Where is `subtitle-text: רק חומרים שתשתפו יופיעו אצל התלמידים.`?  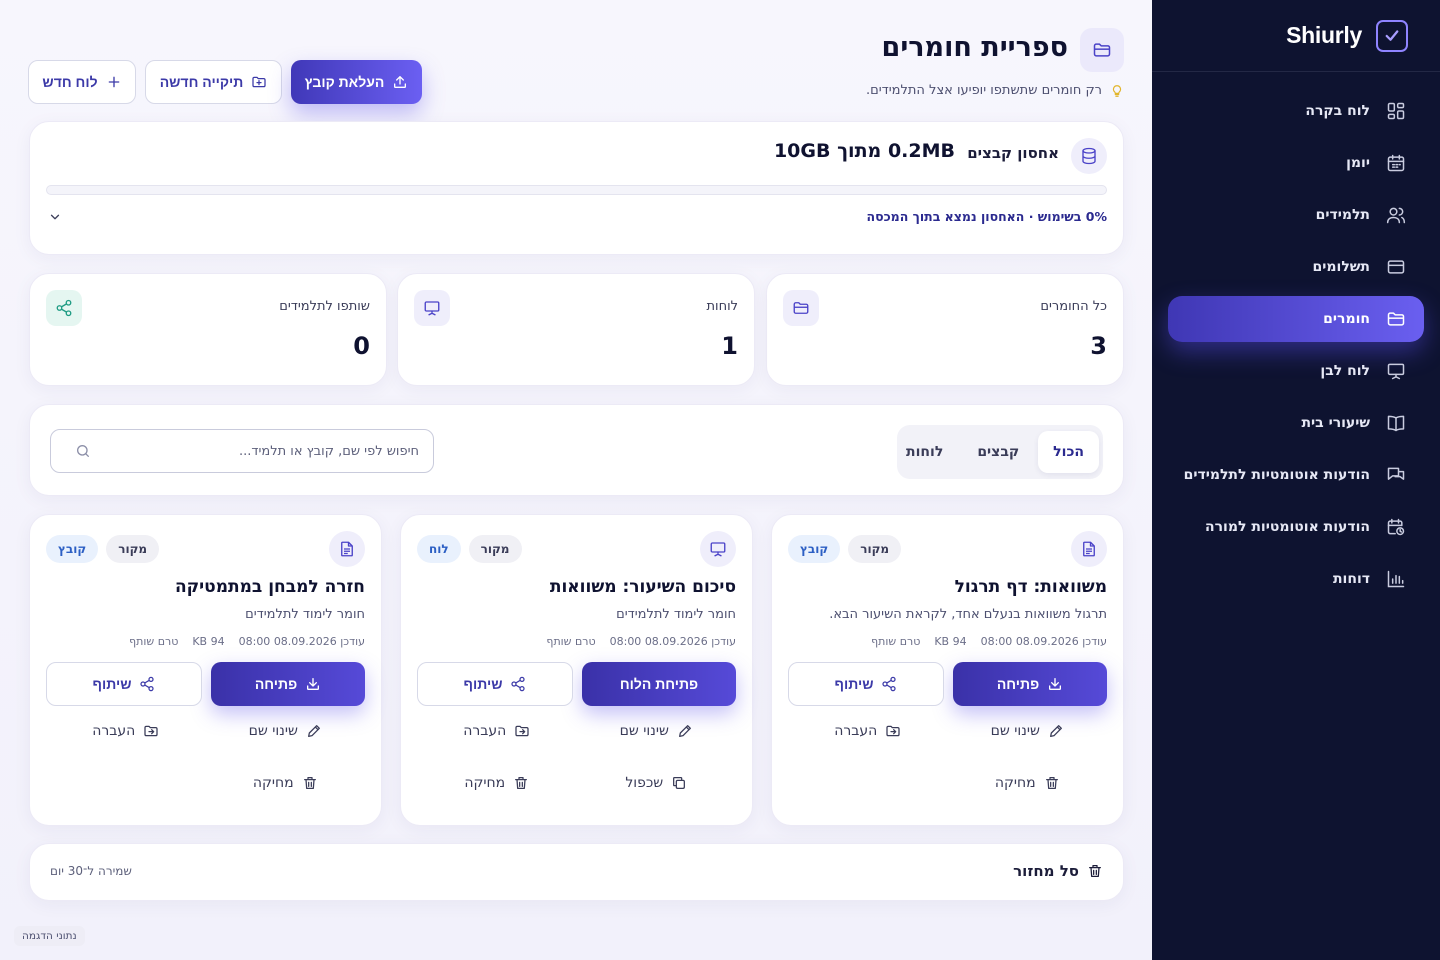
subtitle-text: רק חומרים שתשתפו יופיעו אצל התלמידים. is located at coordinates (984, 90).